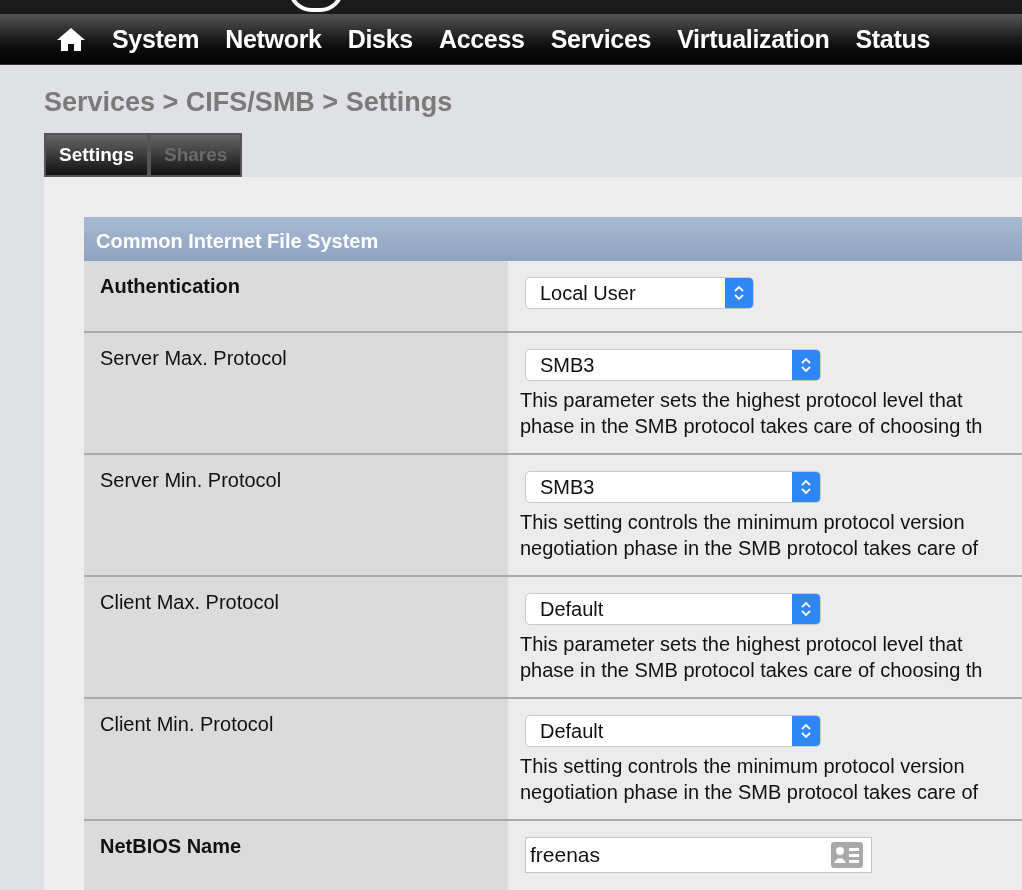 The image size is (1022, 890). I want to click on field-label: Authentication, so click(170, 286).